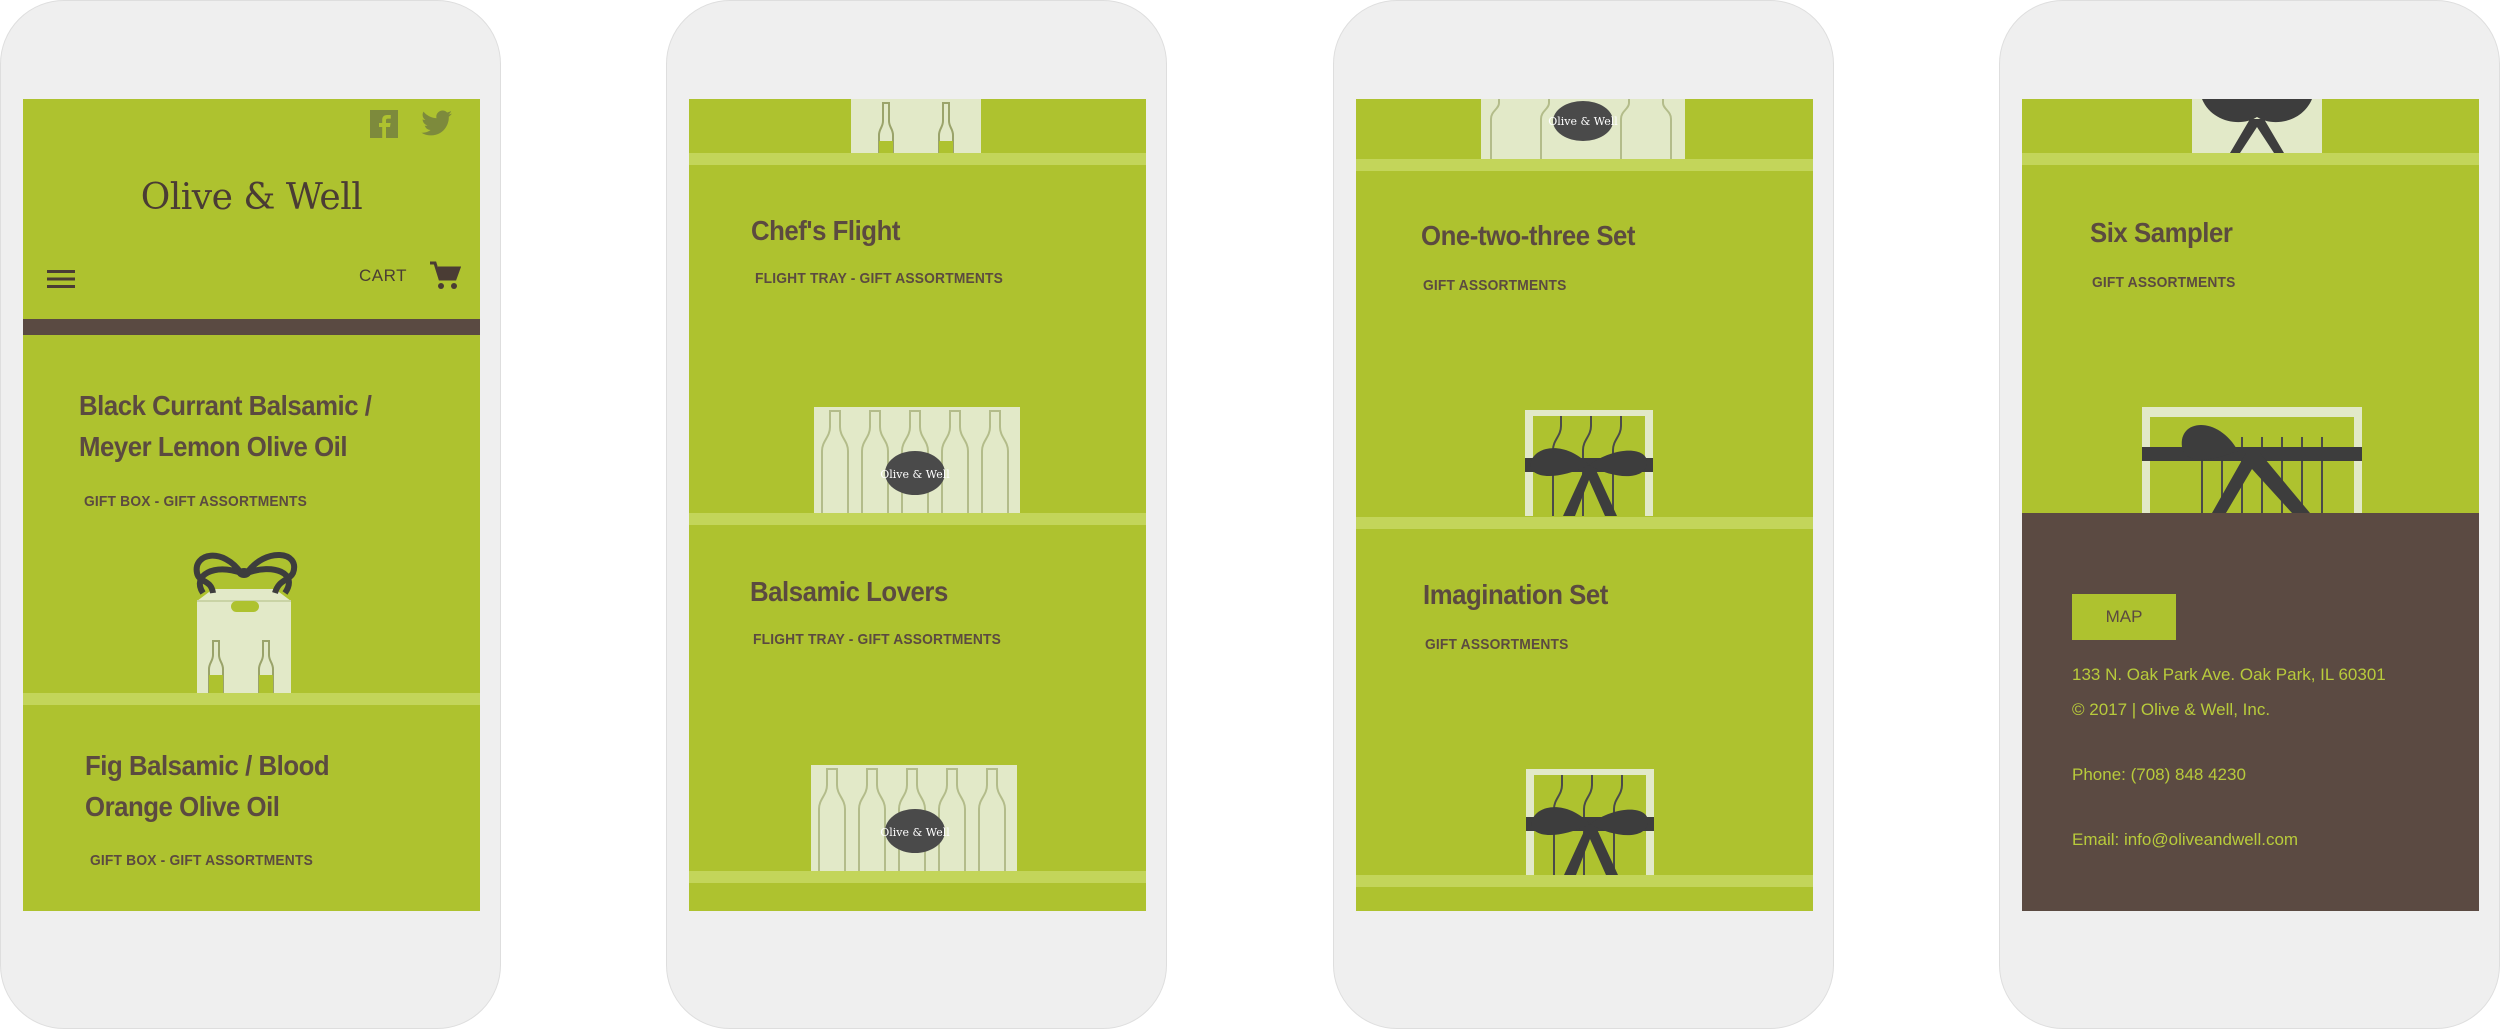 This screenshot has width=2501, height=1031. What do you see at coordinates (2171, 709) in the screenshot?
I see `footer-copyright: © 2017 | Olive & Well, Inc.` at bounding box center [2171, 709].